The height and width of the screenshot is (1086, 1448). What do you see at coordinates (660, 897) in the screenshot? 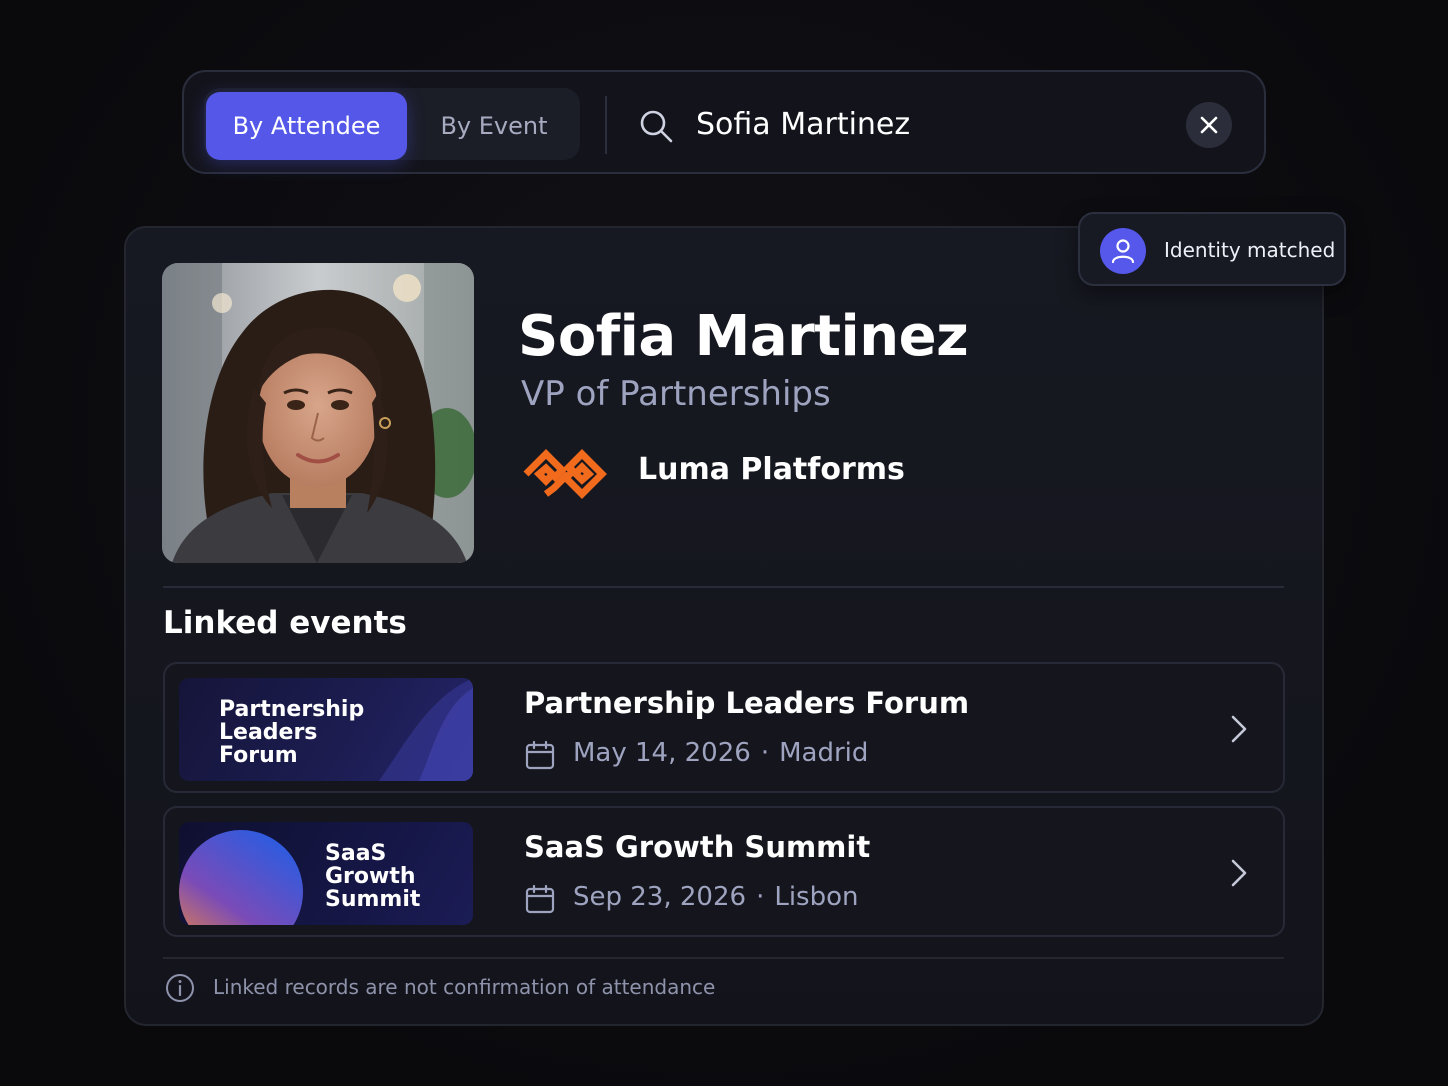
I see `event-date: Sep 23, 2026` at bounding box center [660, 897].